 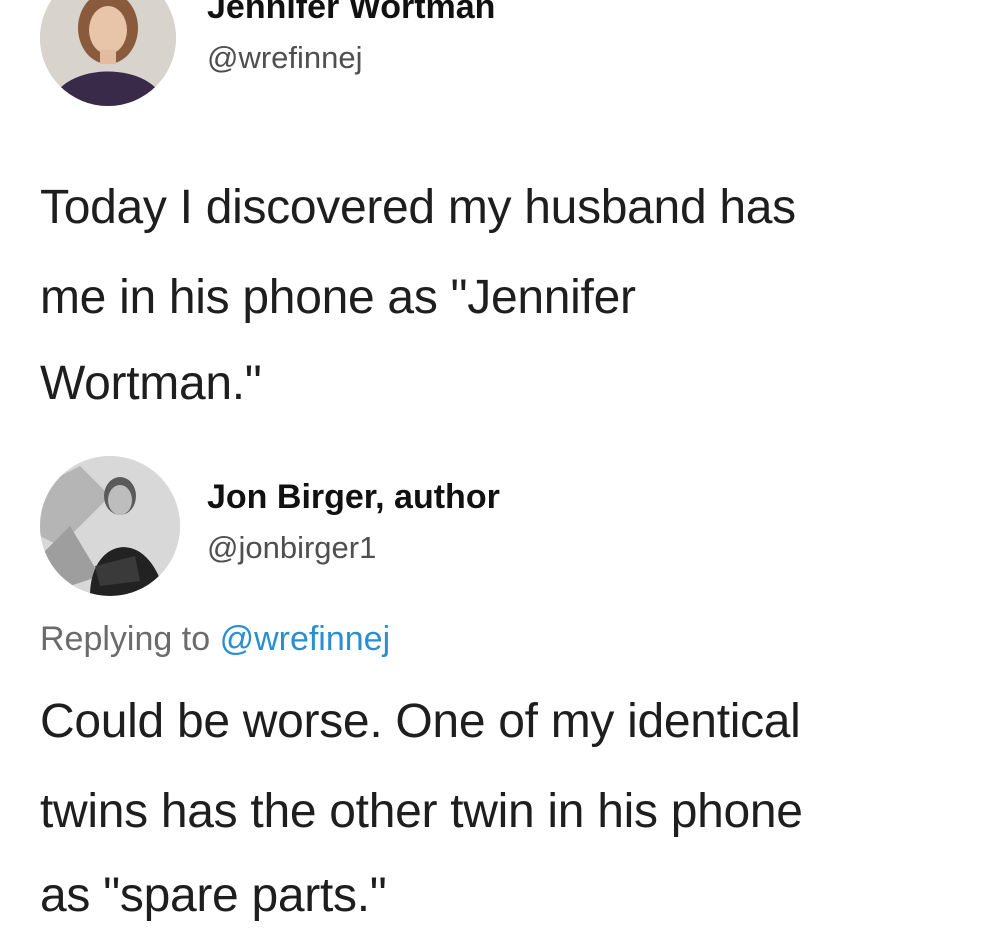 What do you see at coordinates (285, 58) in the screenshot?
I see `jennifer-handle: @wrefinnej` at bounding box center [285, 58].